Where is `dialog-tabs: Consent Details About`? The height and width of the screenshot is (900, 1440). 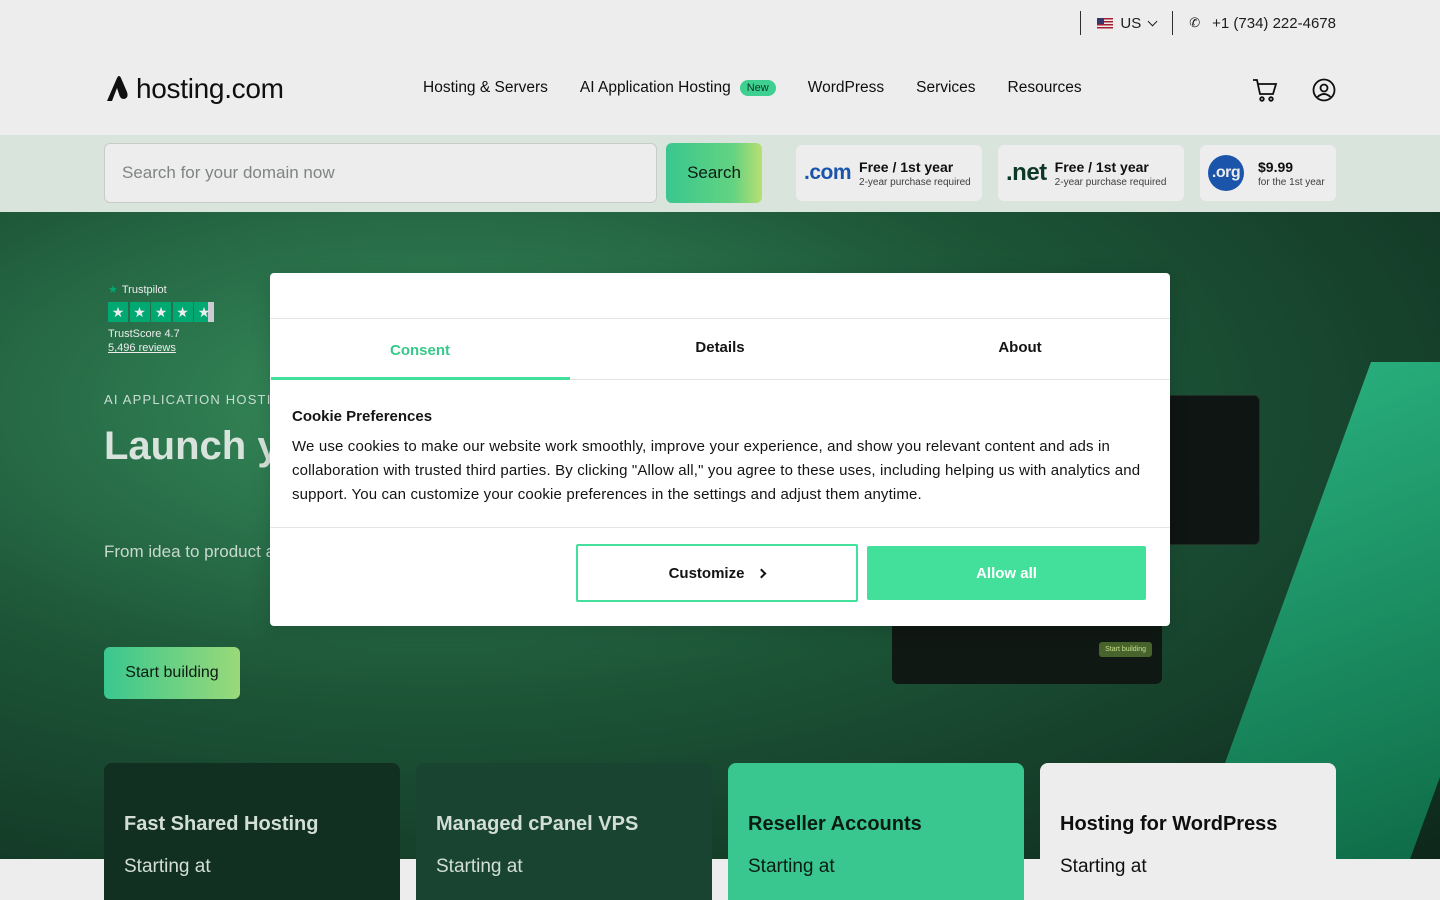 dialog-tabs: Consent Details About is located at coordinates (720, 349).